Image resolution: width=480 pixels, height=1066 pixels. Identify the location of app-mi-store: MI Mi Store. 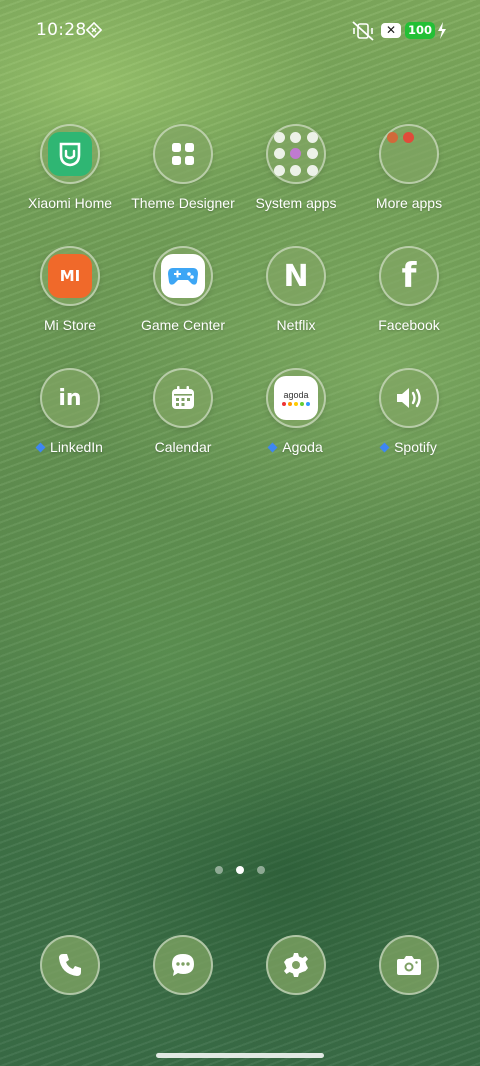
(70, 290).